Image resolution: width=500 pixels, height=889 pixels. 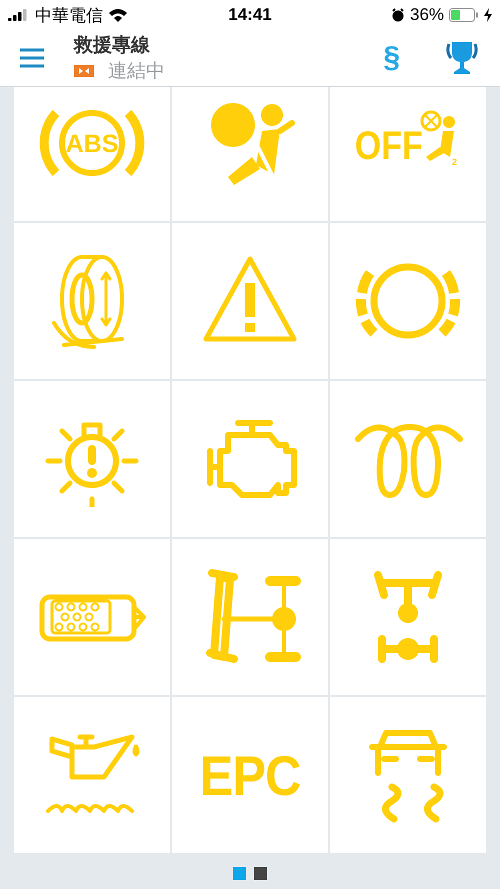 What do you see at coordinates (488, 15) in the screenshot?
I see `charging-icon` at bounding box center [488, 15].